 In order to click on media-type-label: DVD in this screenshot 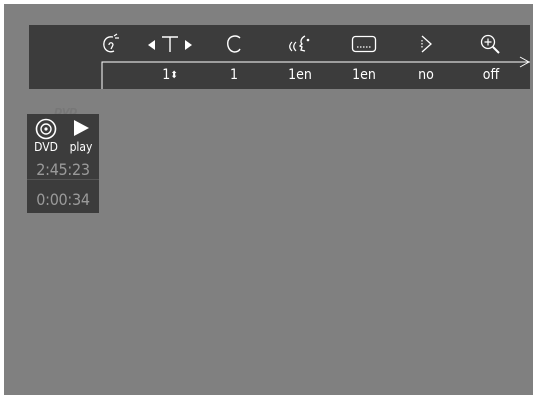, I will do `click(46, 147)`.